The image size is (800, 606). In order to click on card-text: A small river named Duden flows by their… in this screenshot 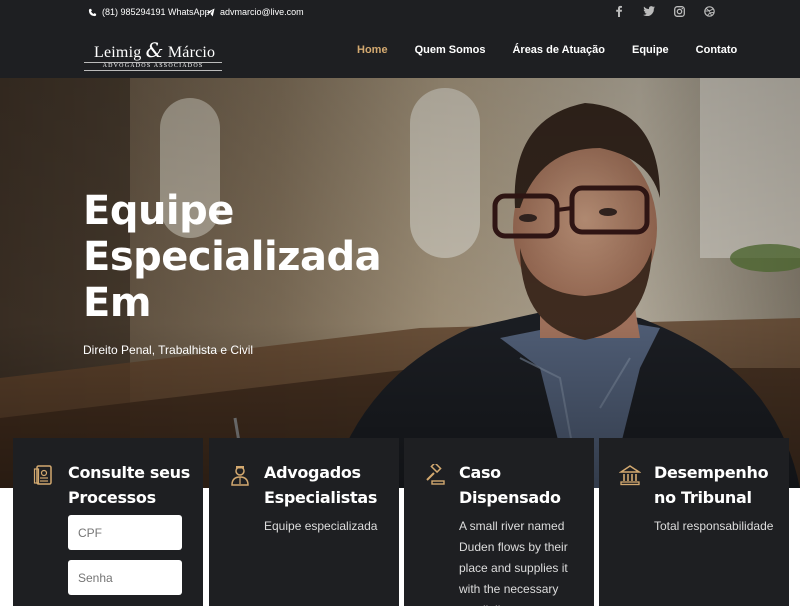, I will do `click(513, 562)`.